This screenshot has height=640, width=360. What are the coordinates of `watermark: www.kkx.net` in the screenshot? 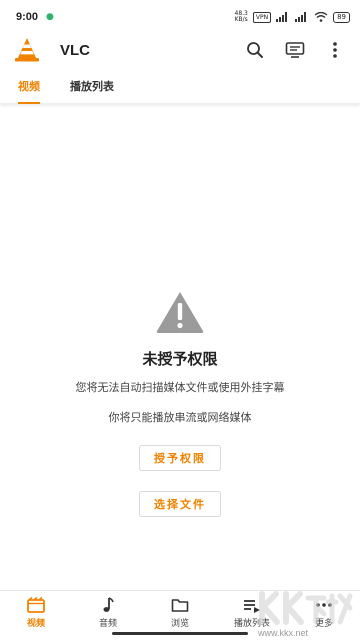 It's located at (304, 614).